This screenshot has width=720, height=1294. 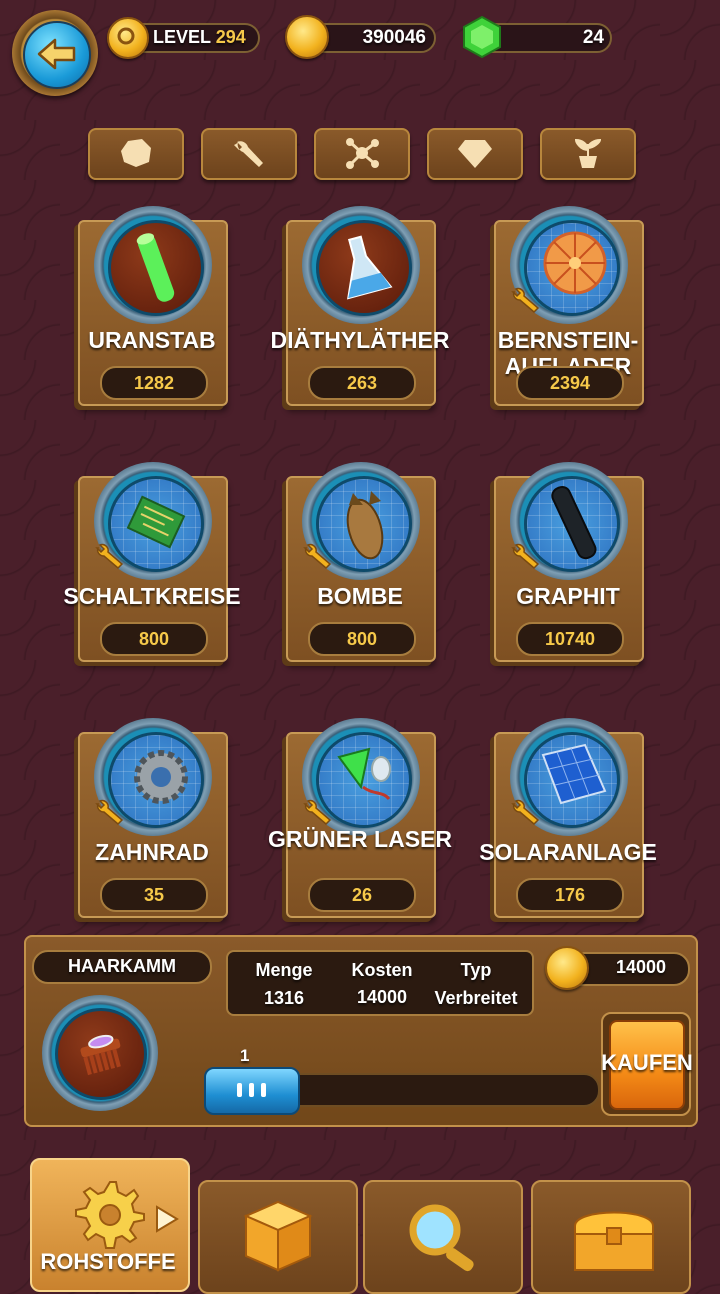 What do you see at coordinates (167, 1219) in the screenshot?
I see `play-arrow-icon` at bounding box center [167, 1219].